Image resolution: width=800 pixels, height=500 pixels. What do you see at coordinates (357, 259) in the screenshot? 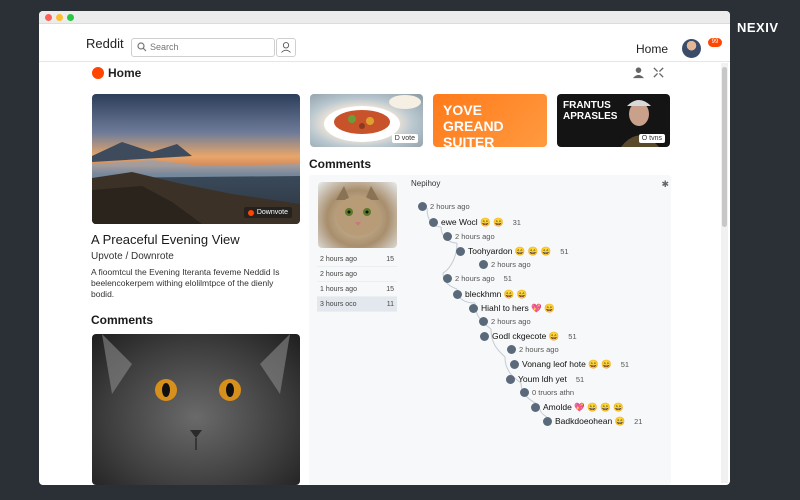
I see `mini-list-item: 2 hours ago 15` at bounding box center [357, 259].